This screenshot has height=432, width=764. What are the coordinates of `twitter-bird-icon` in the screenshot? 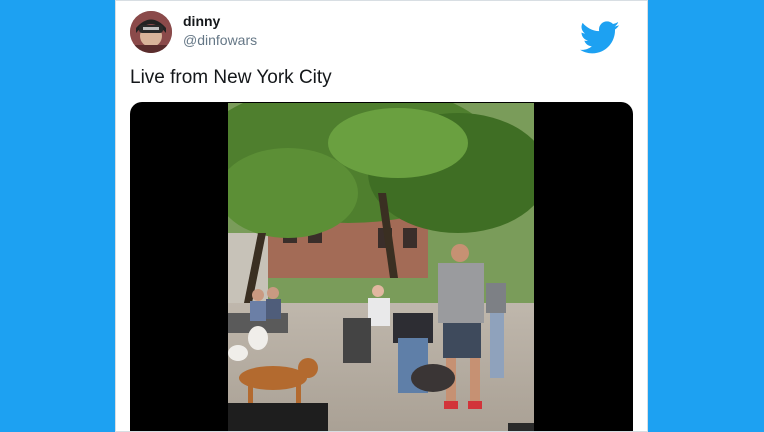 It's located at (600, 38).